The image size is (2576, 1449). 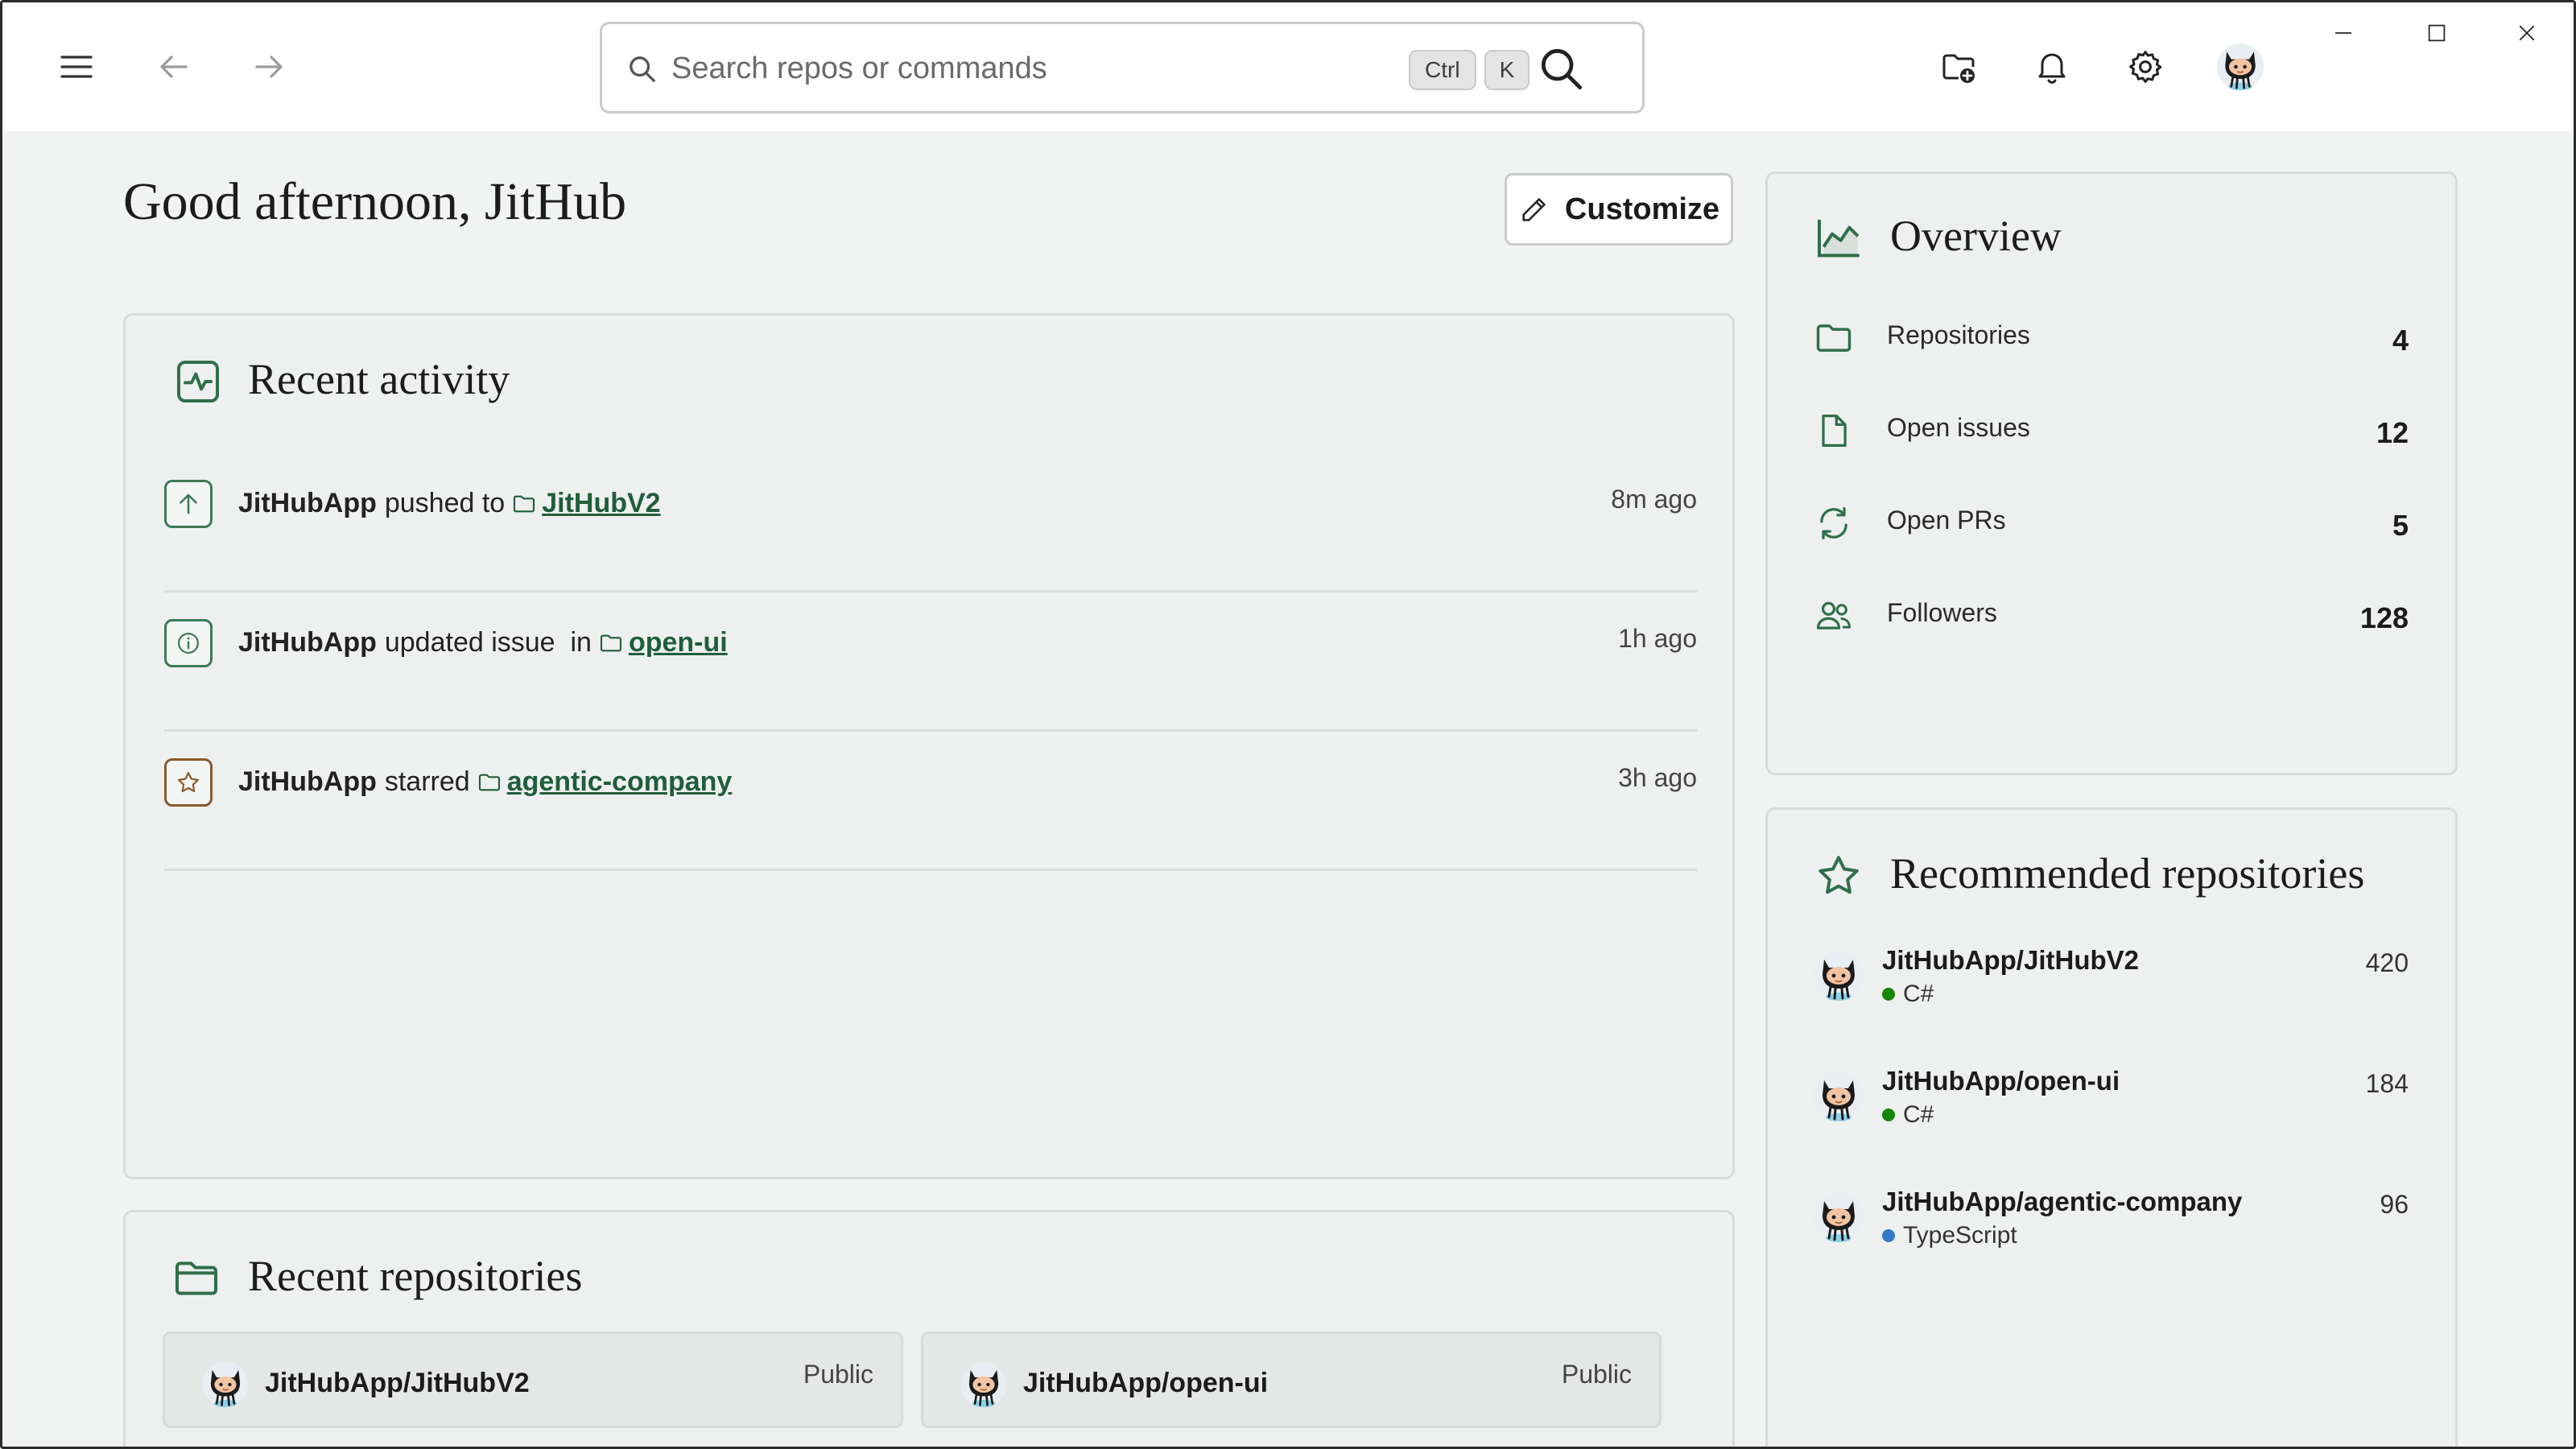 I want to click on recent-activity-title: Recent activity, so click(x=379, y=379).